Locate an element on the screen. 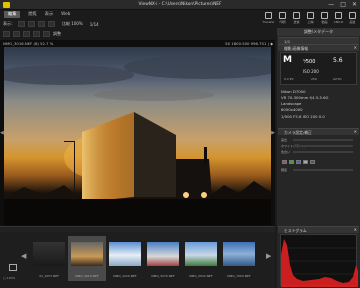 This screenshot has width=360, height=288. print-icon: 印刷 is located at coordinates (282, 18).